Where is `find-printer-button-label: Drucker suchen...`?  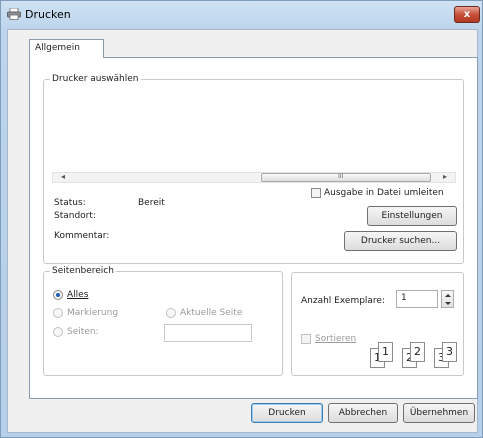
find-printer-button-label: Drucker suchen... is located at coordinates (400, 241).